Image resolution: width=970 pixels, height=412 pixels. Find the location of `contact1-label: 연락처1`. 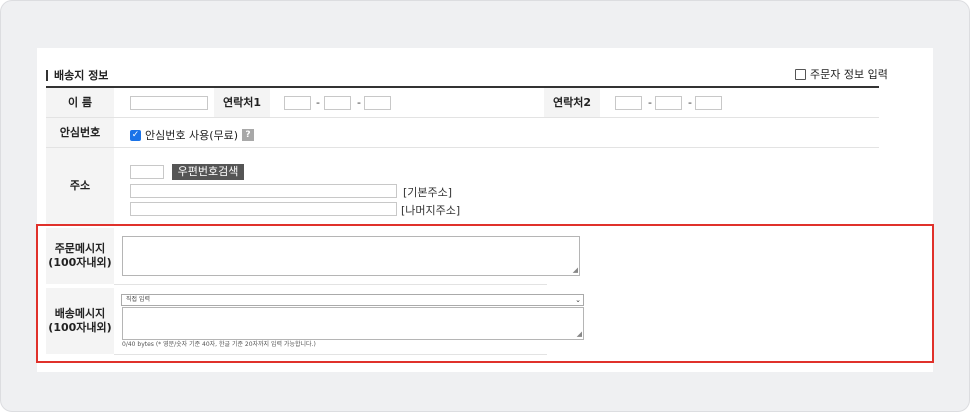

contact1-label: 연락처1 is located at coordinates (242, 102).